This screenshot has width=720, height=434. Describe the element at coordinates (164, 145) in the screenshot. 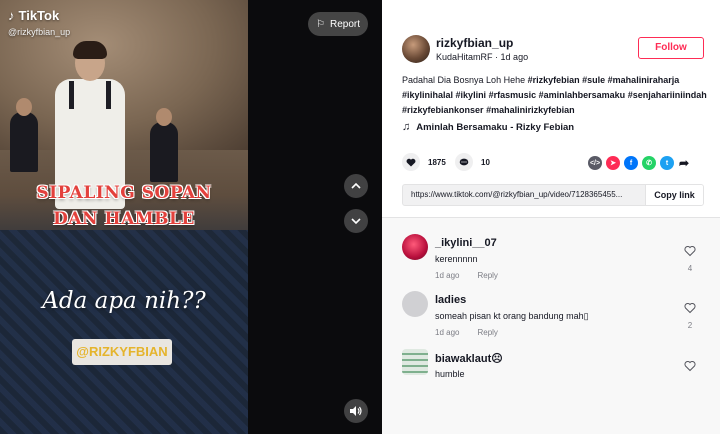

I see `video-person-right` at that location.